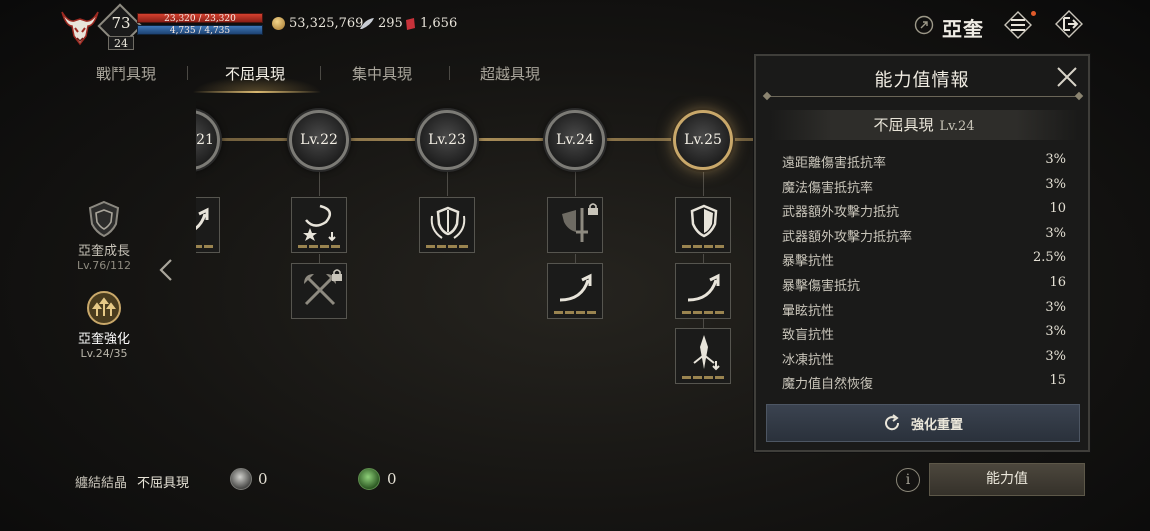  What do you see at coordinates (1057, 282) in the screenshot?
I see `stat-value: 16` at bounding box center [1057, 282].